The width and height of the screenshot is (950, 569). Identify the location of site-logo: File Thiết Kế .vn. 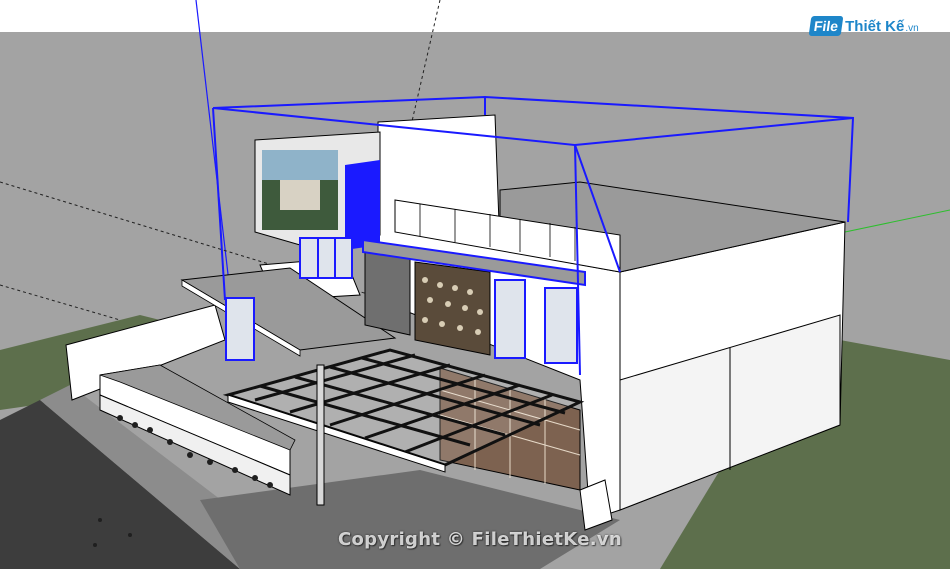
(863, 26).